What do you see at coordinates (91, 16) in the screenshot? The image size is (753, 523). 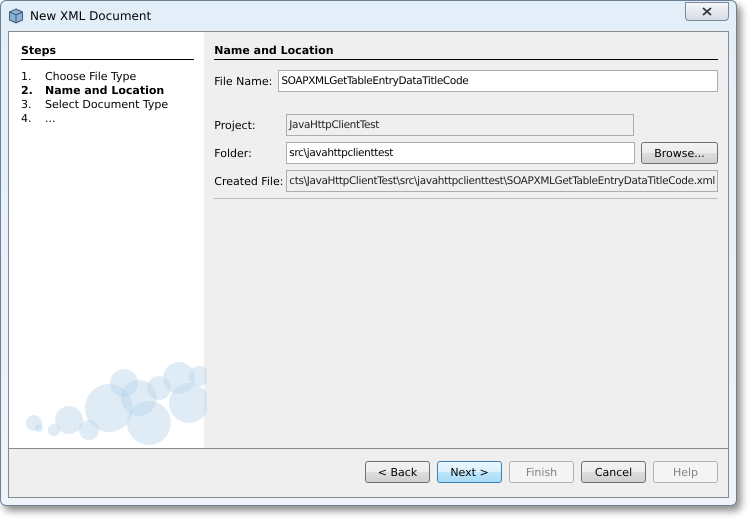 I see `window-title: New XML Document` at bounding box center [91, 16].